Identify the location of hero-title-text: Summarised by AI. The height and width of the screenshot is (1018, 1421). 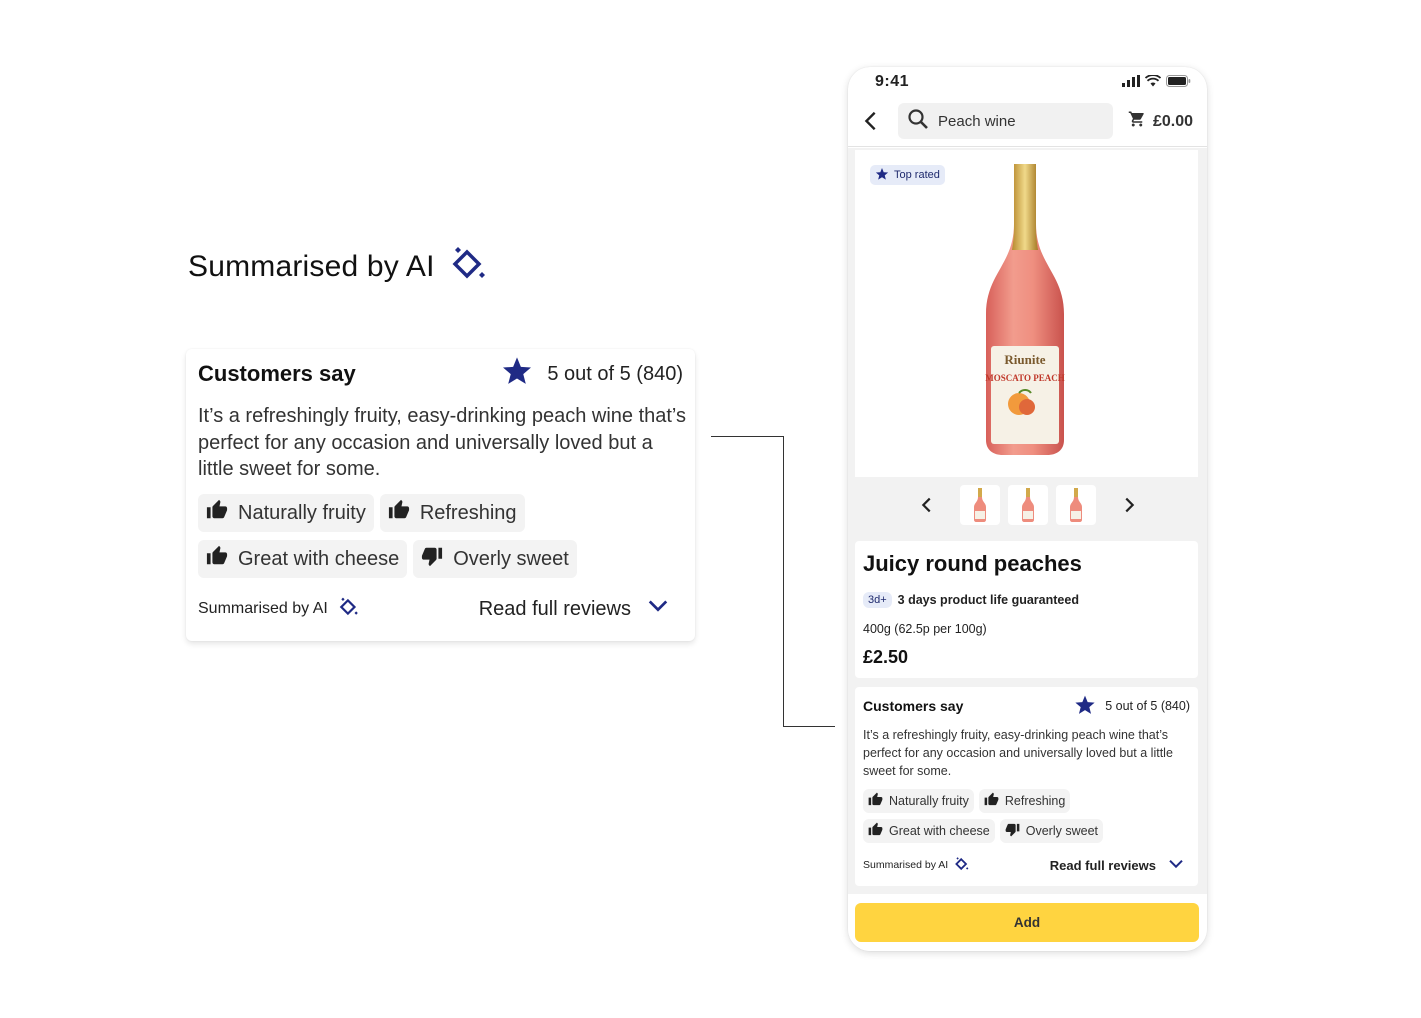
(311, 266).